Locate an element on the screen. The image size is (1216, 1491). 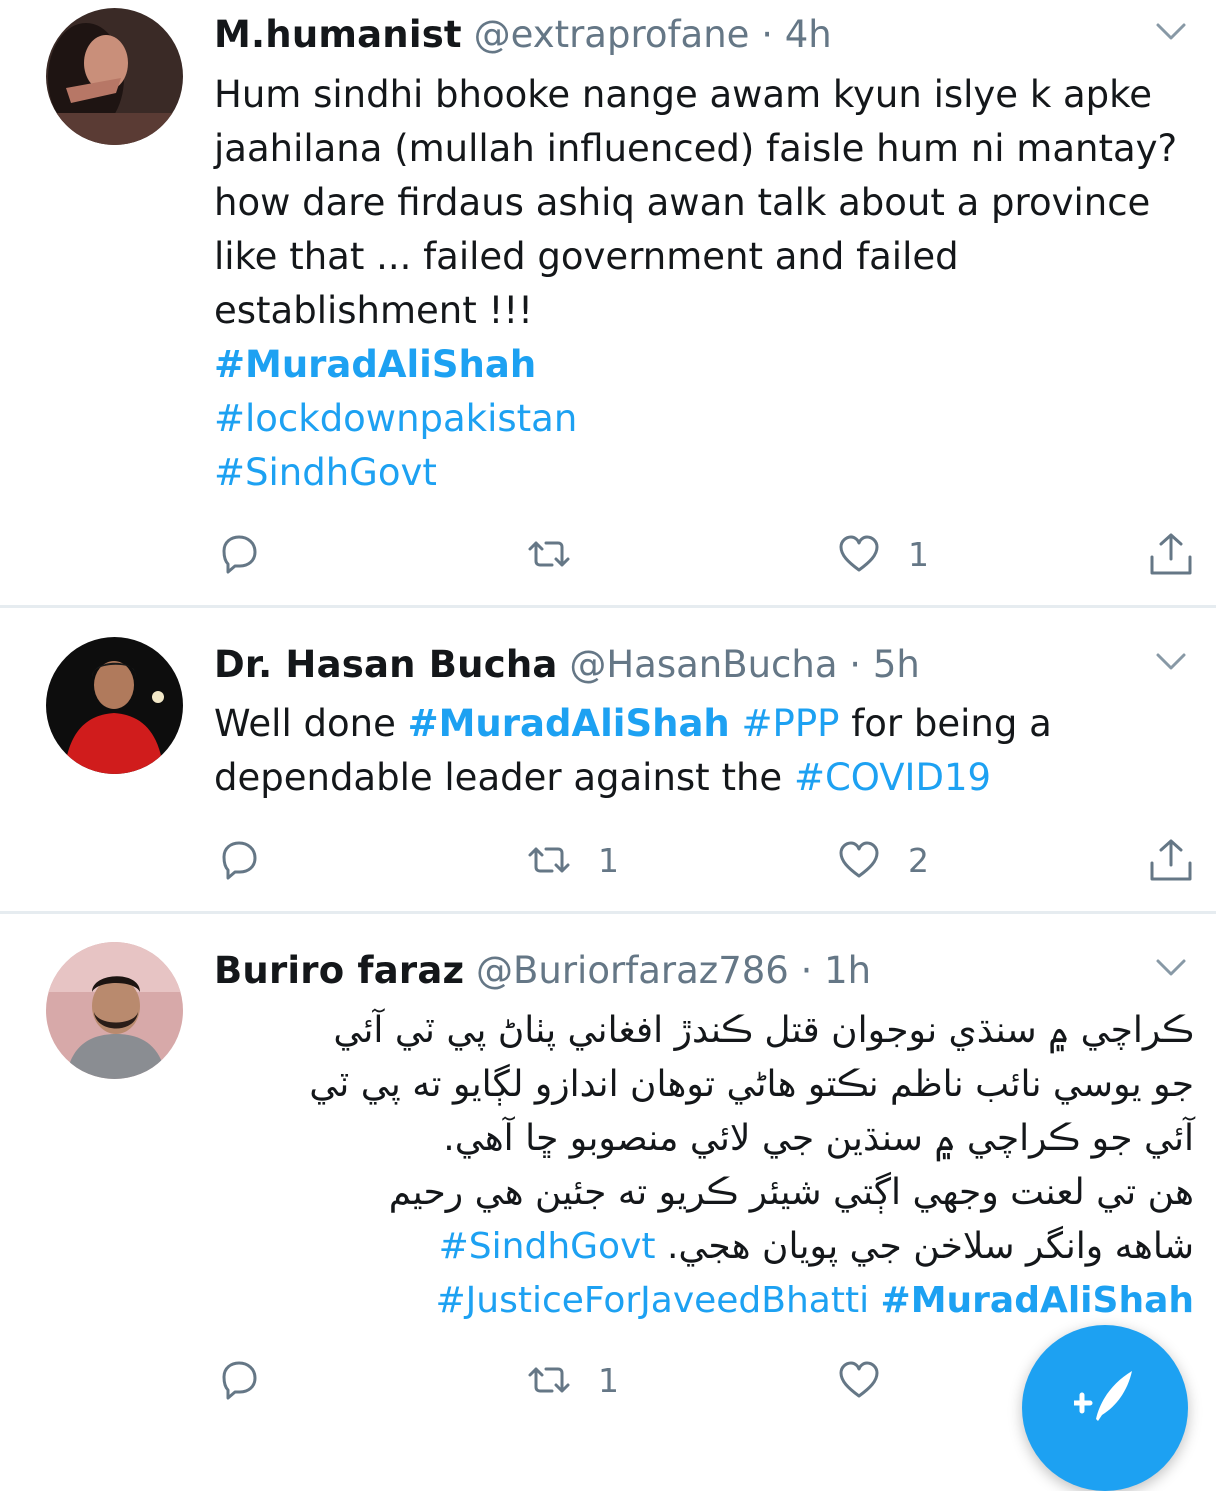
tweet-time: 5h is located at coordinates (896, 664).